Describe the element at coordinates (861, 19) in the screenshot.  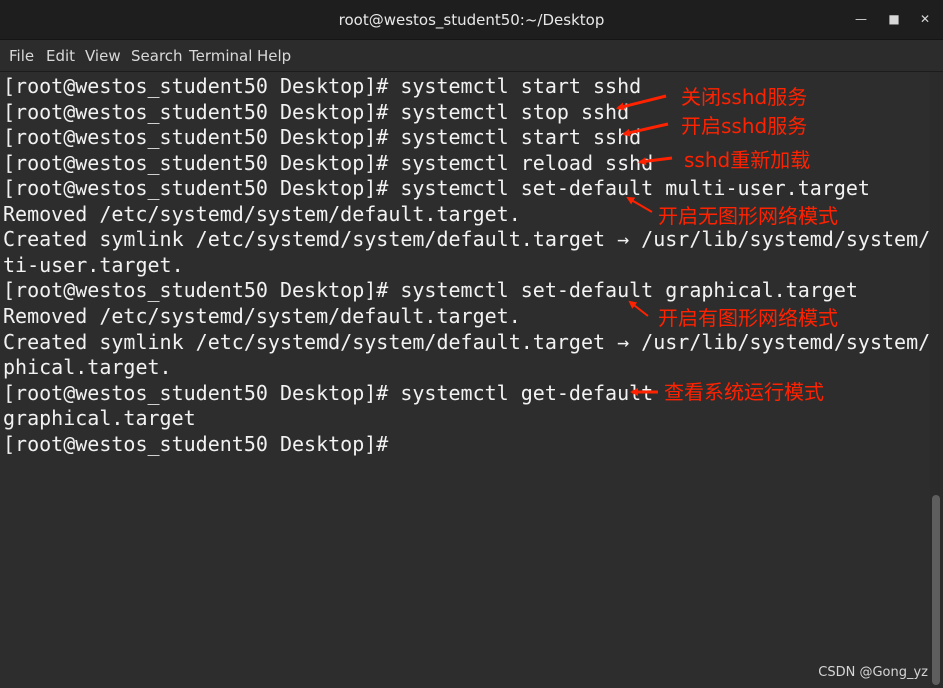
I see `minimize-icon: —` at that location.